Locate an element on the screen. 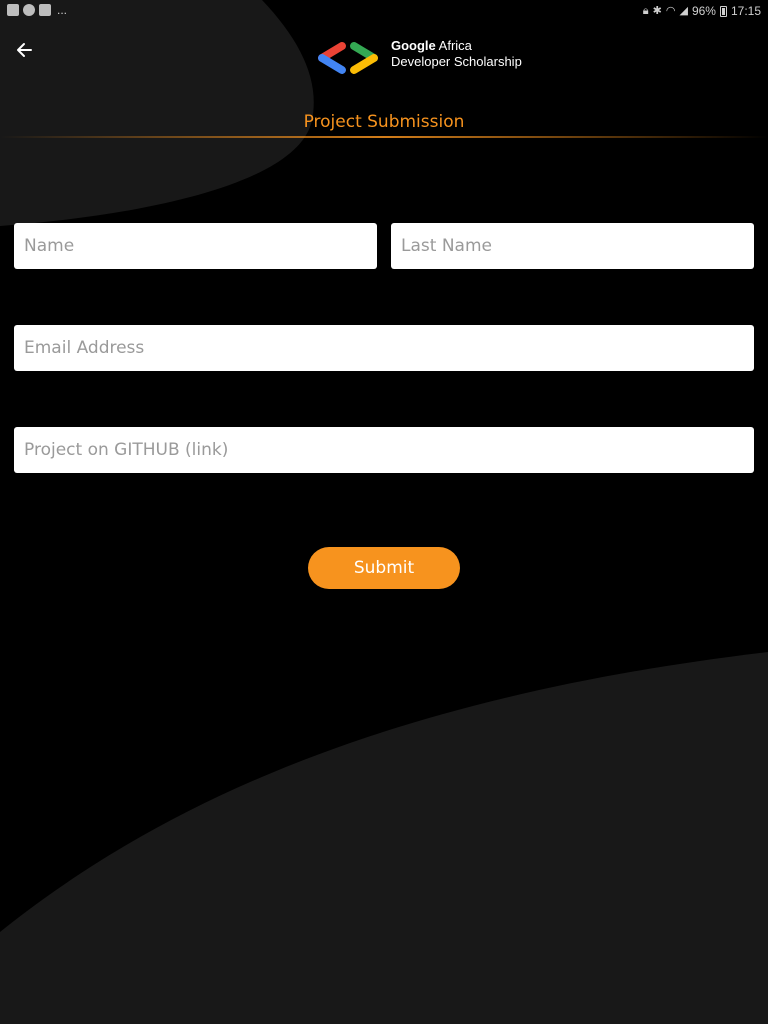 The image size is (768, 1024). logo-text: Google Africa Developer Scholarship is located at coordinates (456, 54).